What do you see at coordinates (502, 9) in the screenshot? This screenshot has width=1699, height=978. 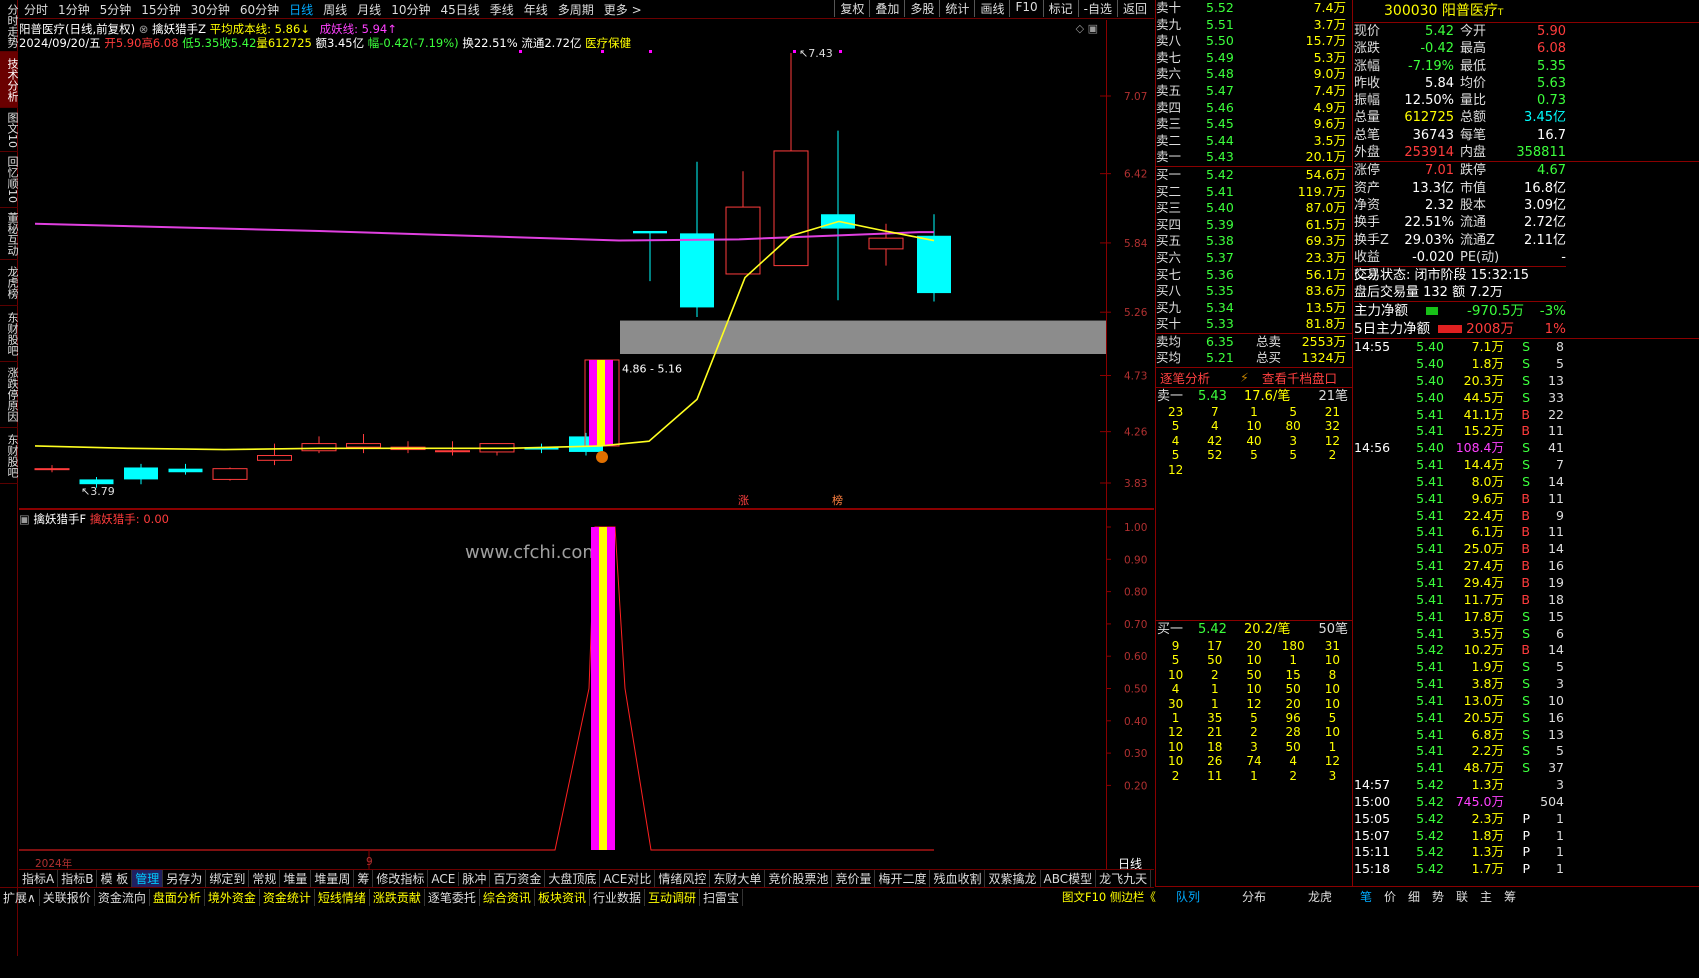 I see `period-quarter: 季线` at bounding box center [502, 9].